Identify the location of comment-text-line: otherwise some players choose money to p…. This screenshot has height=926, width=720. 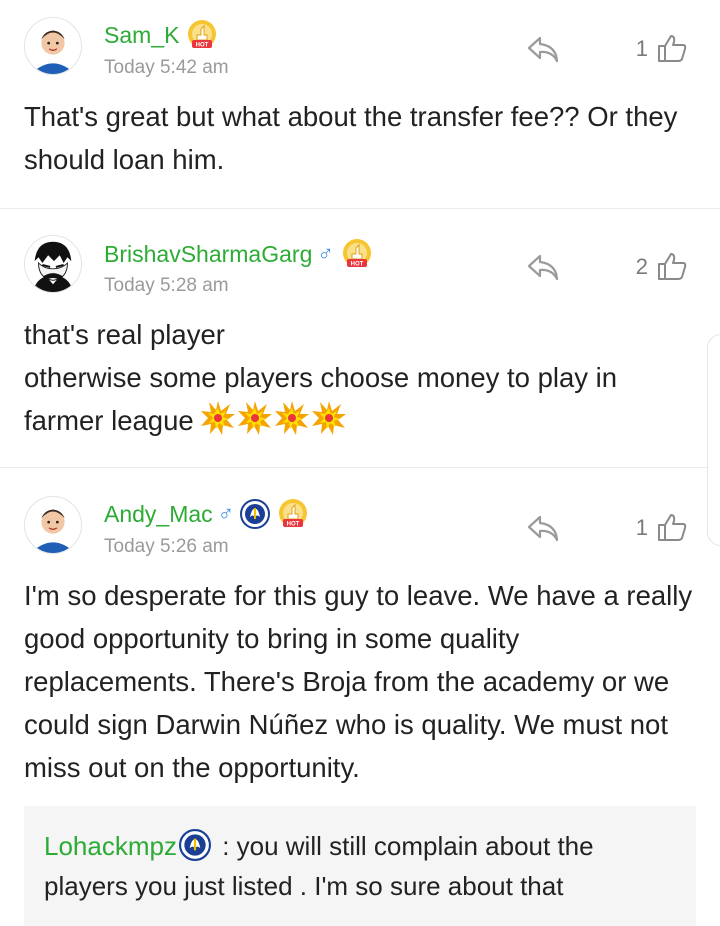
(321, 377).